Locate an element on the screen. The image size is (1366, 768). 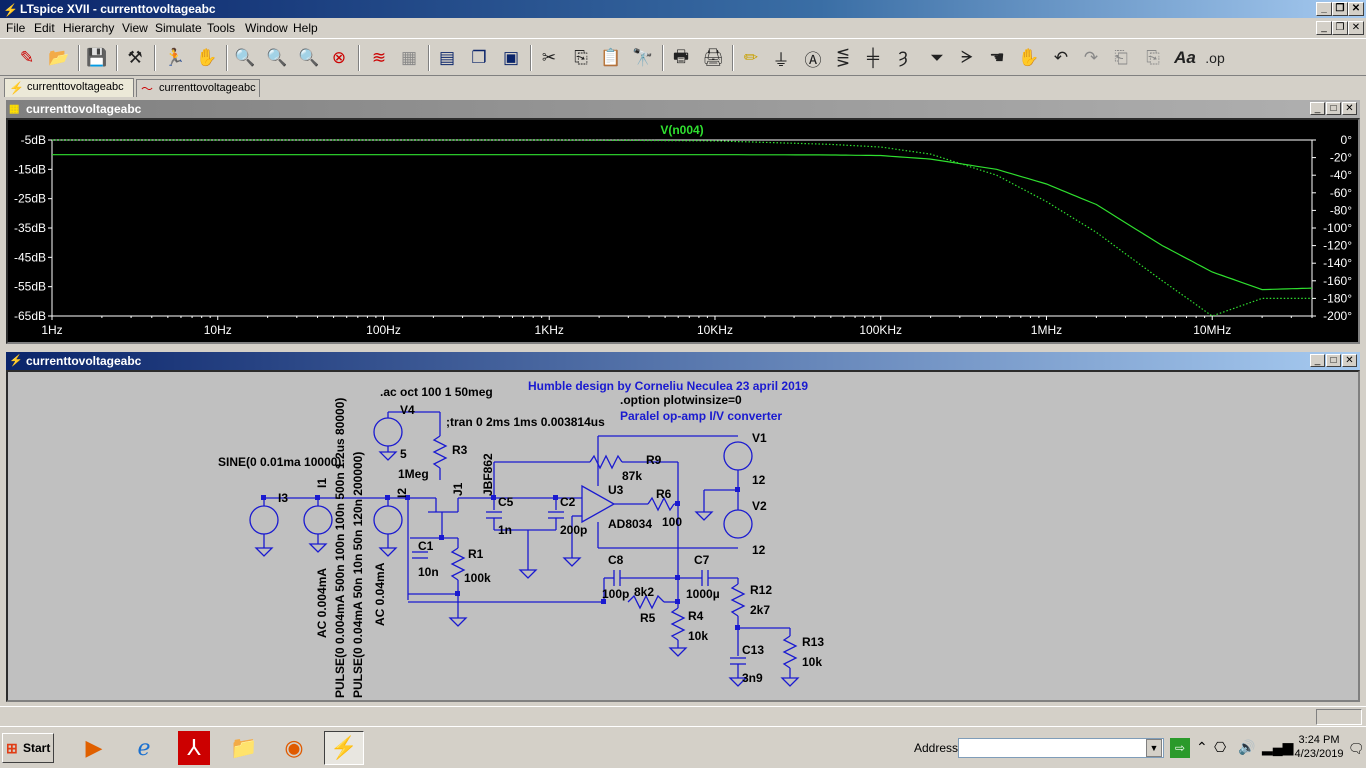
show-hidden-icons-icon: ⌃ is located at coordinates (1202, 747).